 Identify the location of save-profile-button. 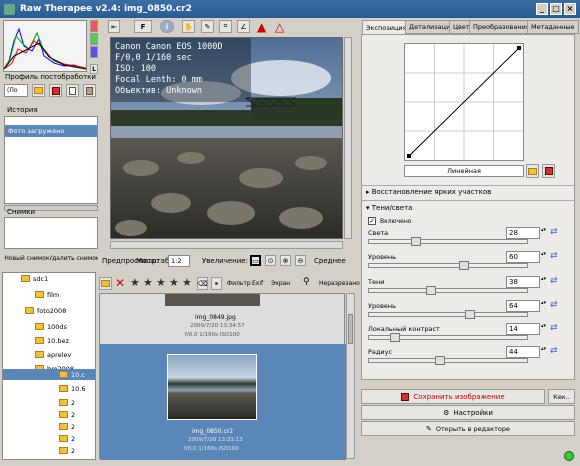
(55, 90).